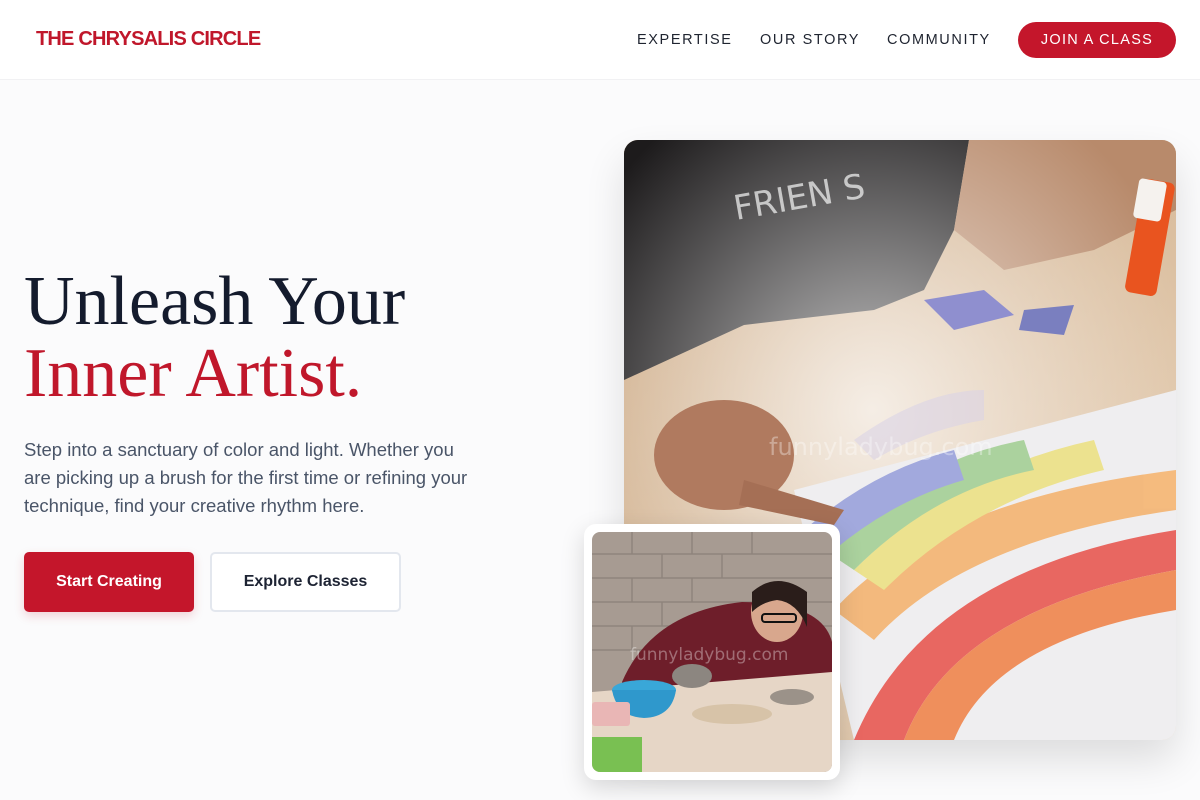 The height and width of the screenshot is (800, 1200). I want to click on secondary-photo-card: funnyladybug.com, so click(712, 652).